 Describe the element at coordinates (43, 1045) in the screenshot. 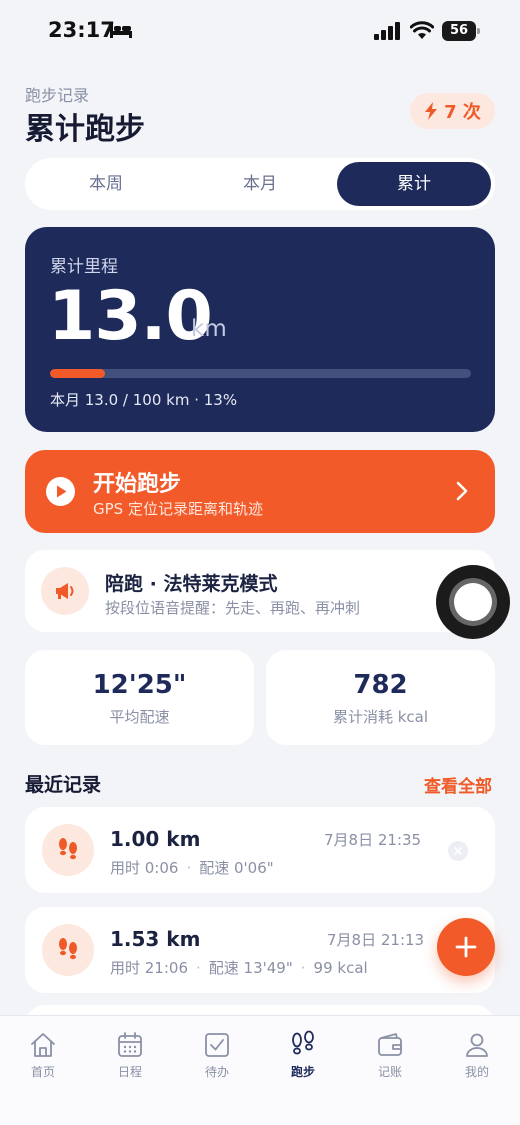

I see `home-icon` at that location.